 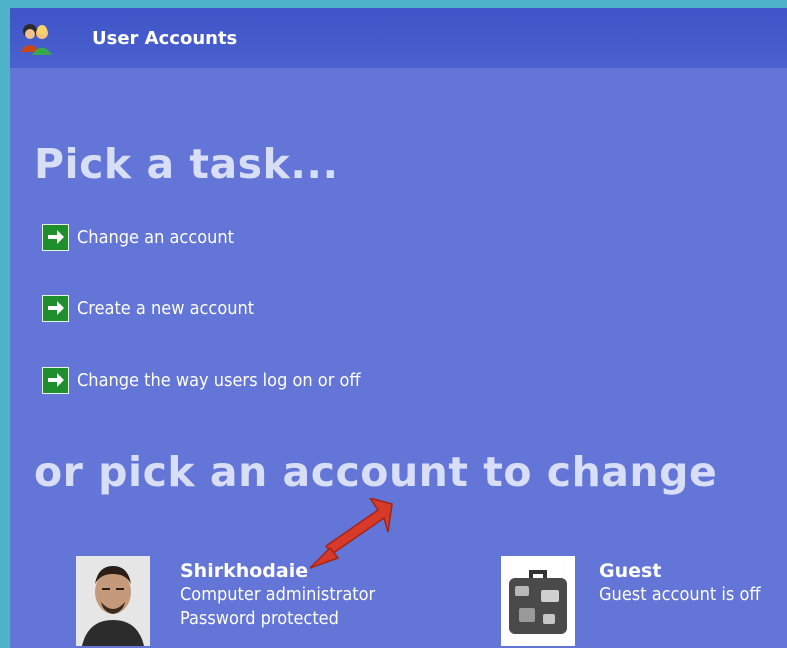 What do you see at coordinates (166, 308) in the screenshot?
I see `task-label: Create a new account` at bounding box center [166, 308].